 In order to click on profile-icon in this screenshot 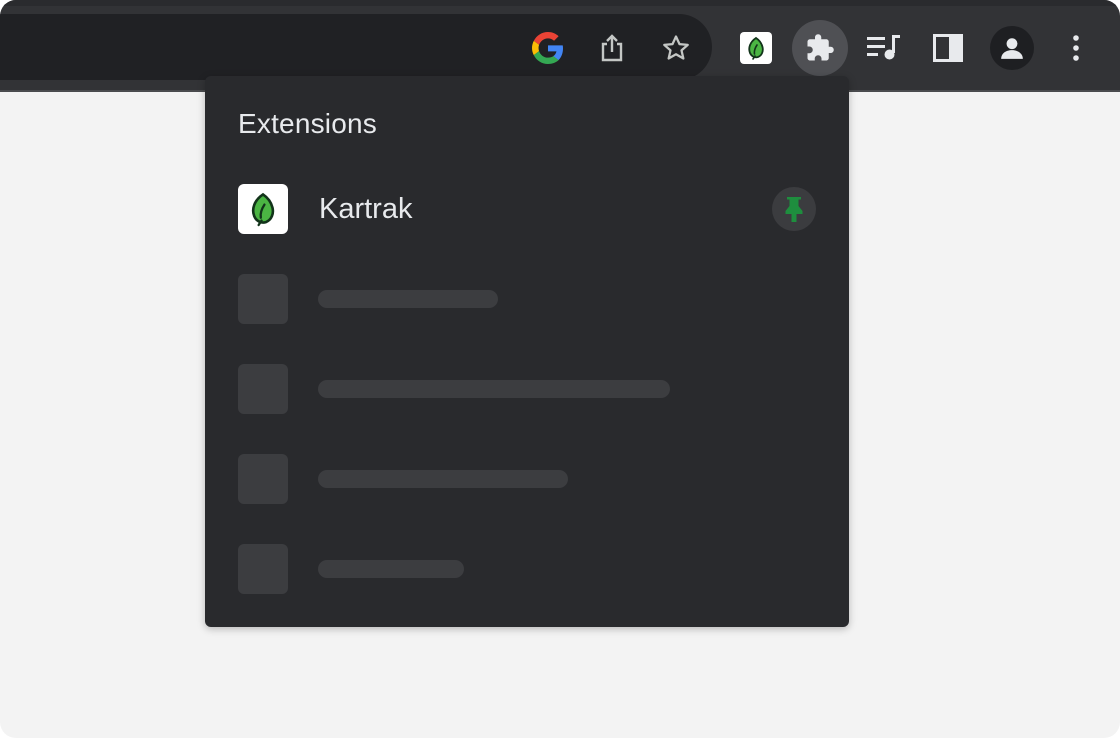, I will do `click(1012, 48)`.